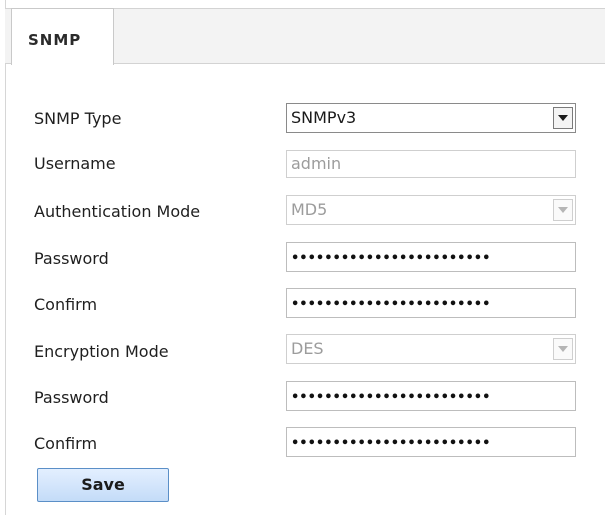  I want to click on auth-mode-select: MD5, so click(431, 210).